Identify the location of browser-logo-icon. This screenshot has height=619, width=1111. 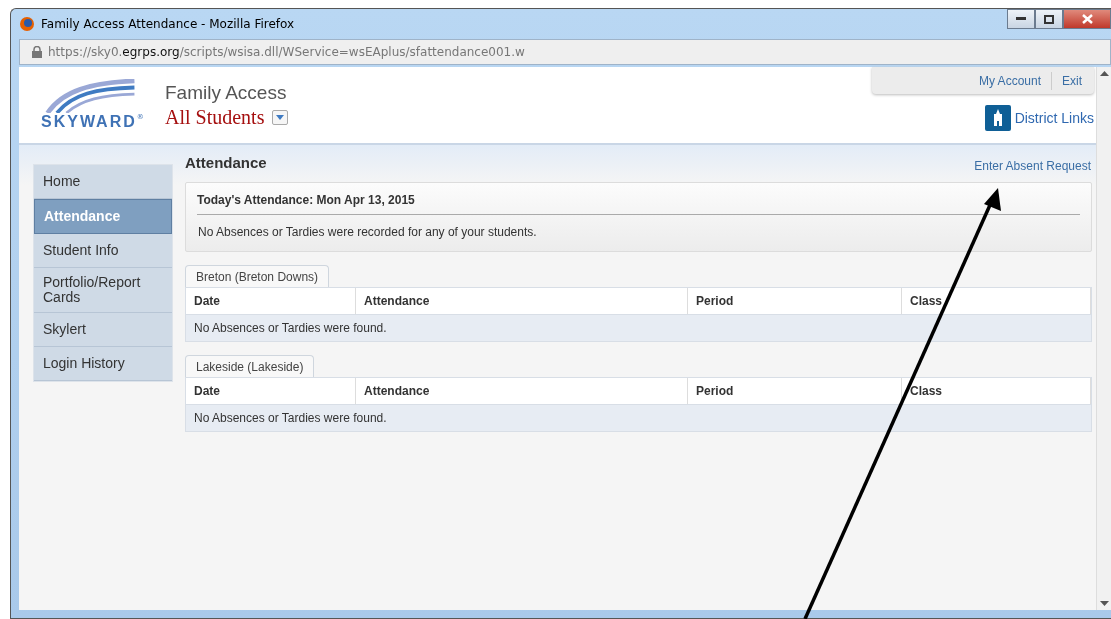
(27, 24).